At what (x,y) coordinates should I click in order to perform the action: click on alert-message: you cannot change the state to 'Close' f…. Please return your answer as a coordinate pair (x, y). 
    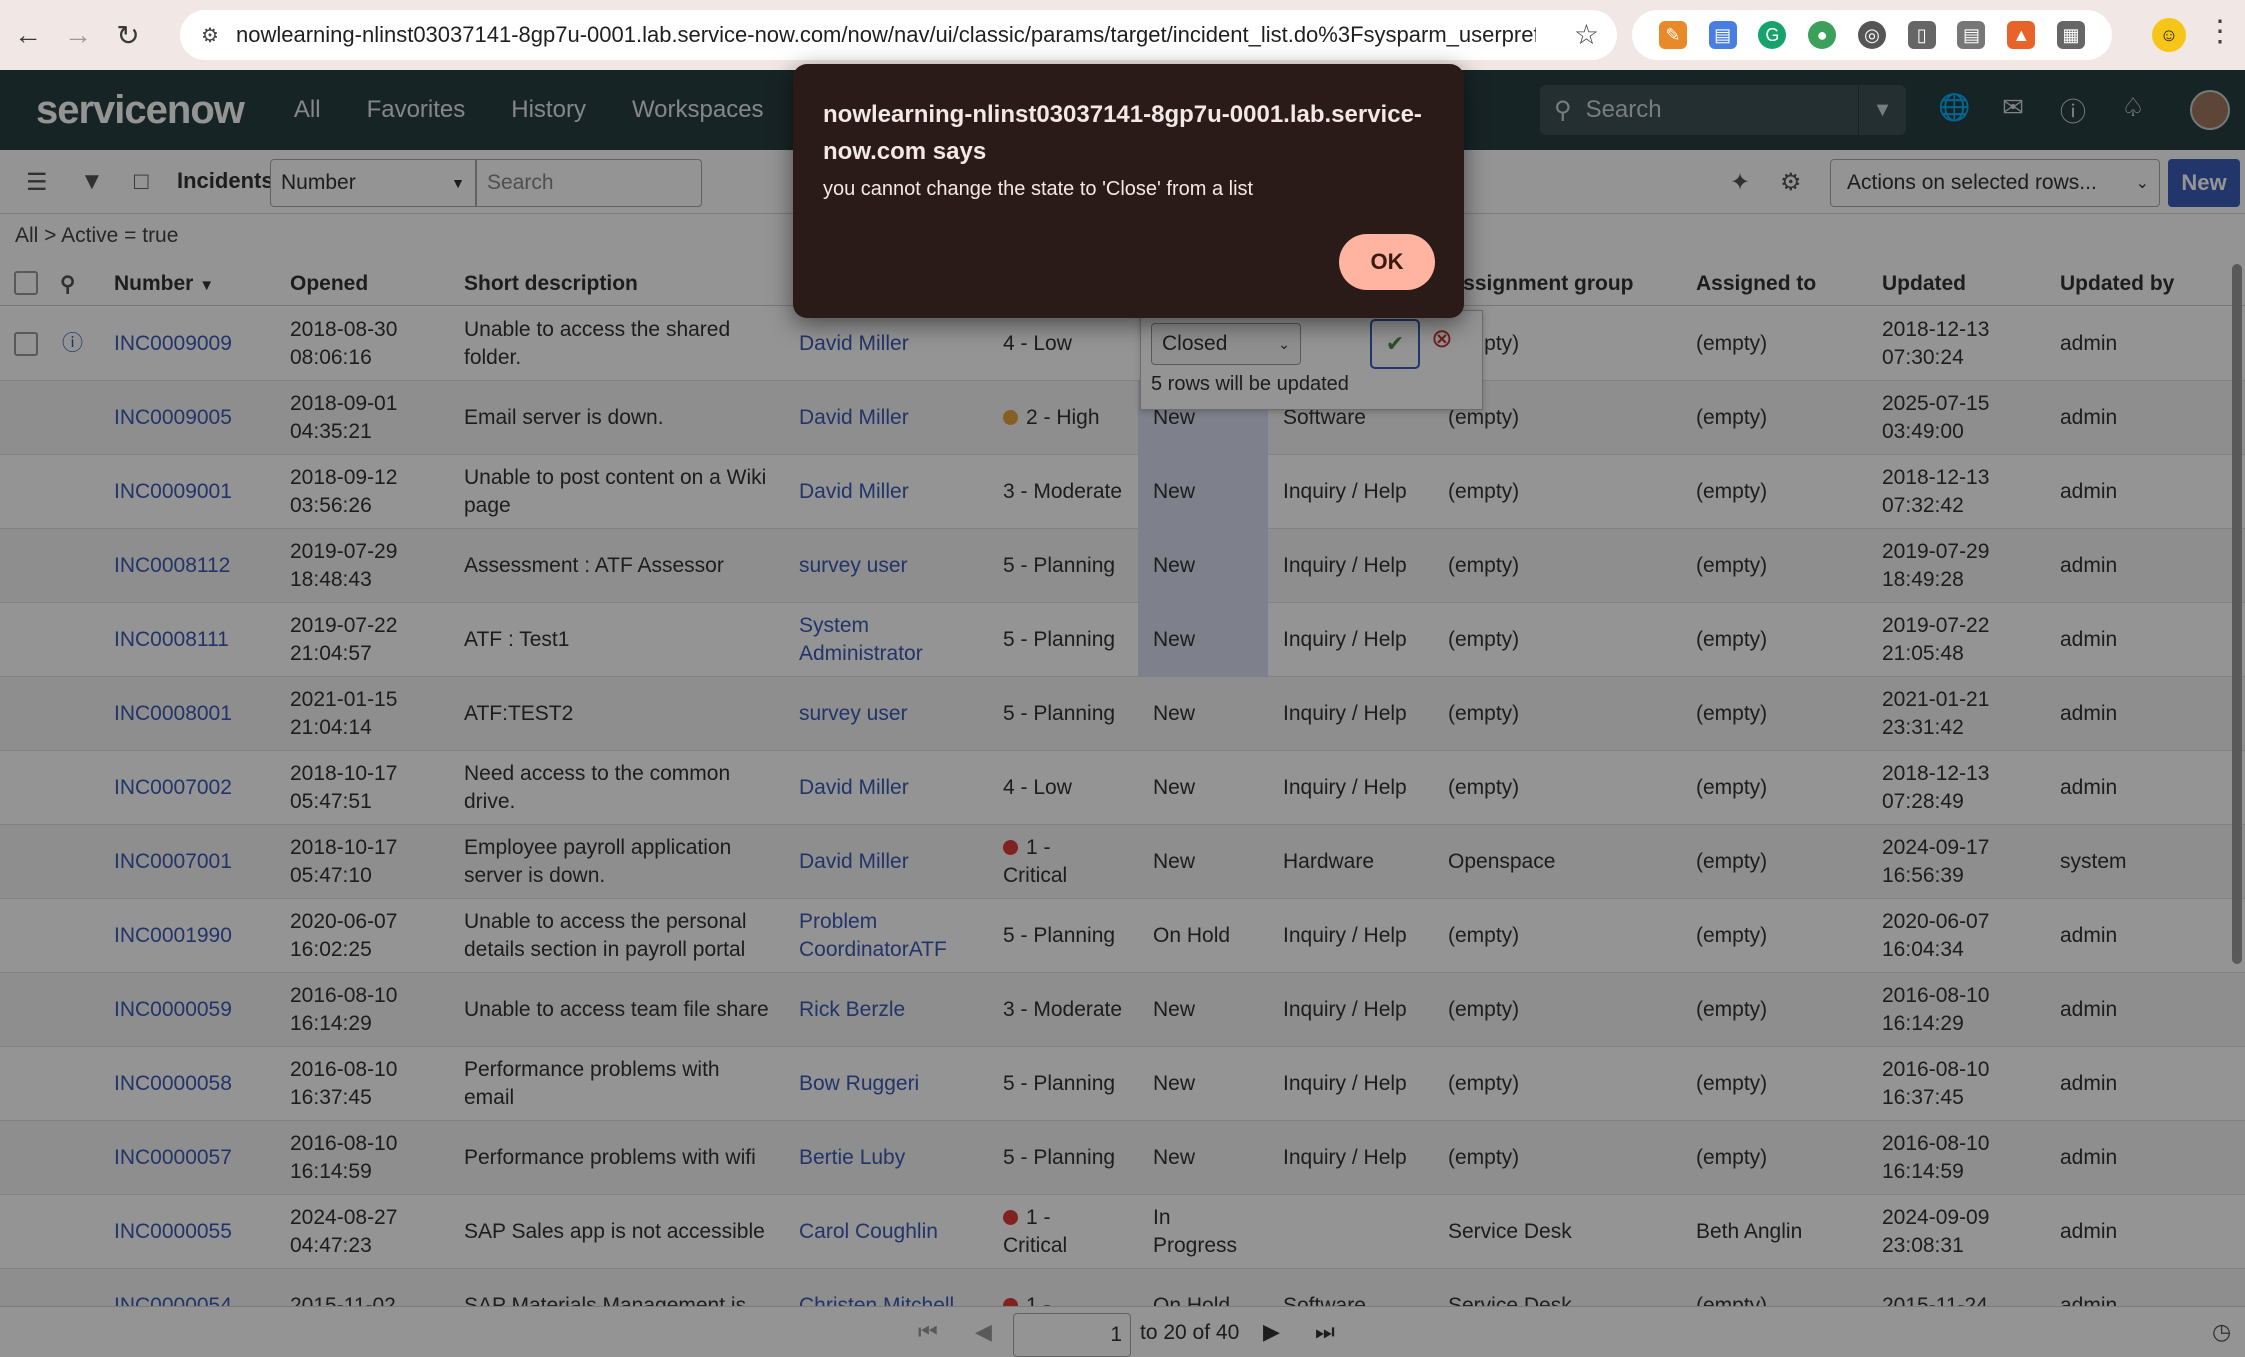
    Looking at the image, I should click on (1038, 189).